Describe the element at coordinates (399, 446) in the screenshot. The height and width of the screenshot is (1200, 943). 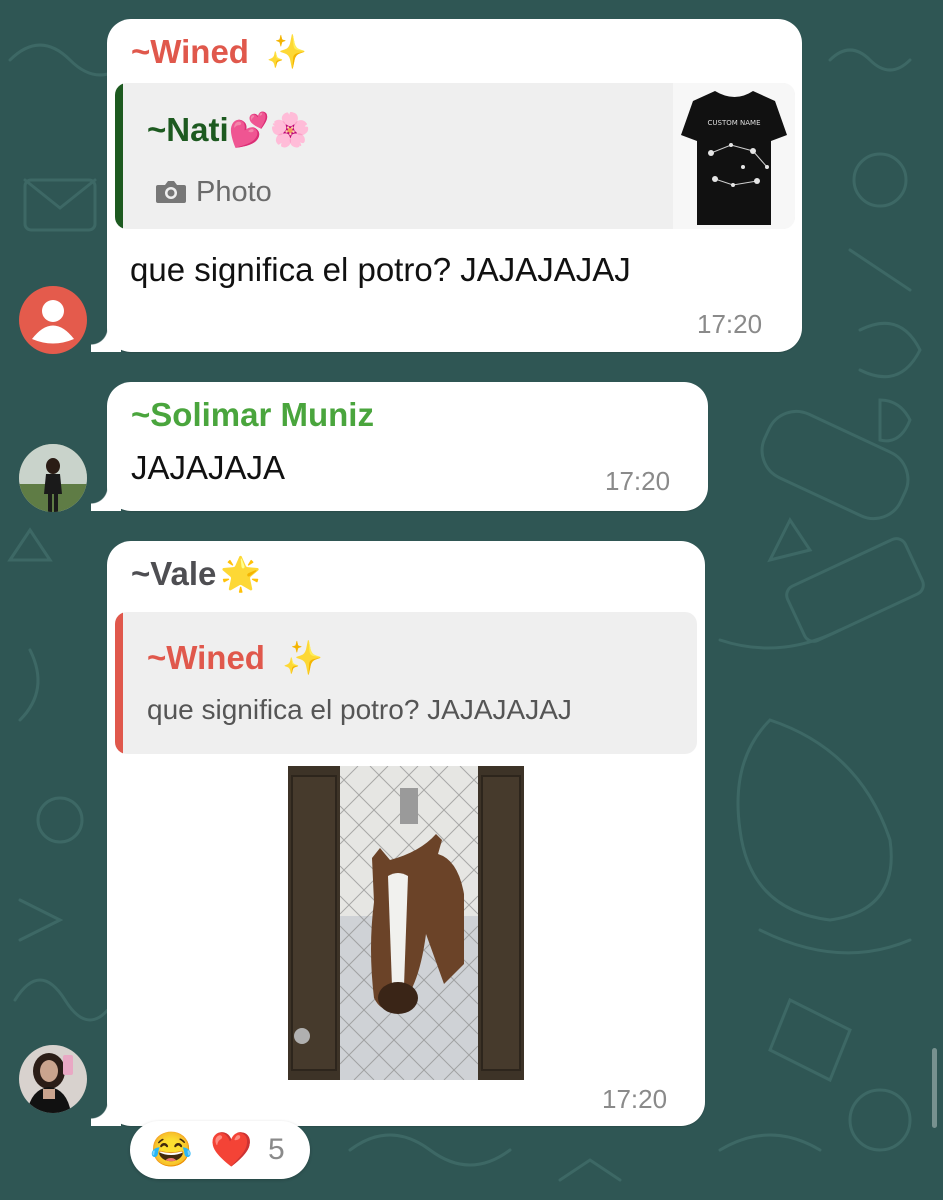
I see `message-bubble-solimar: ~Solimar Muniz JAJAJAJA 17:20` at that location.